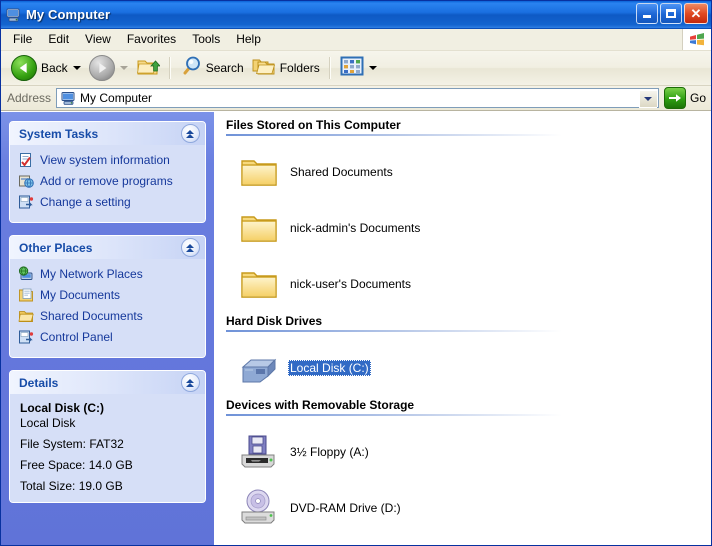 The height and width of the screenshot is (546, 712). I want to click on group-divider, so click(423, 135).